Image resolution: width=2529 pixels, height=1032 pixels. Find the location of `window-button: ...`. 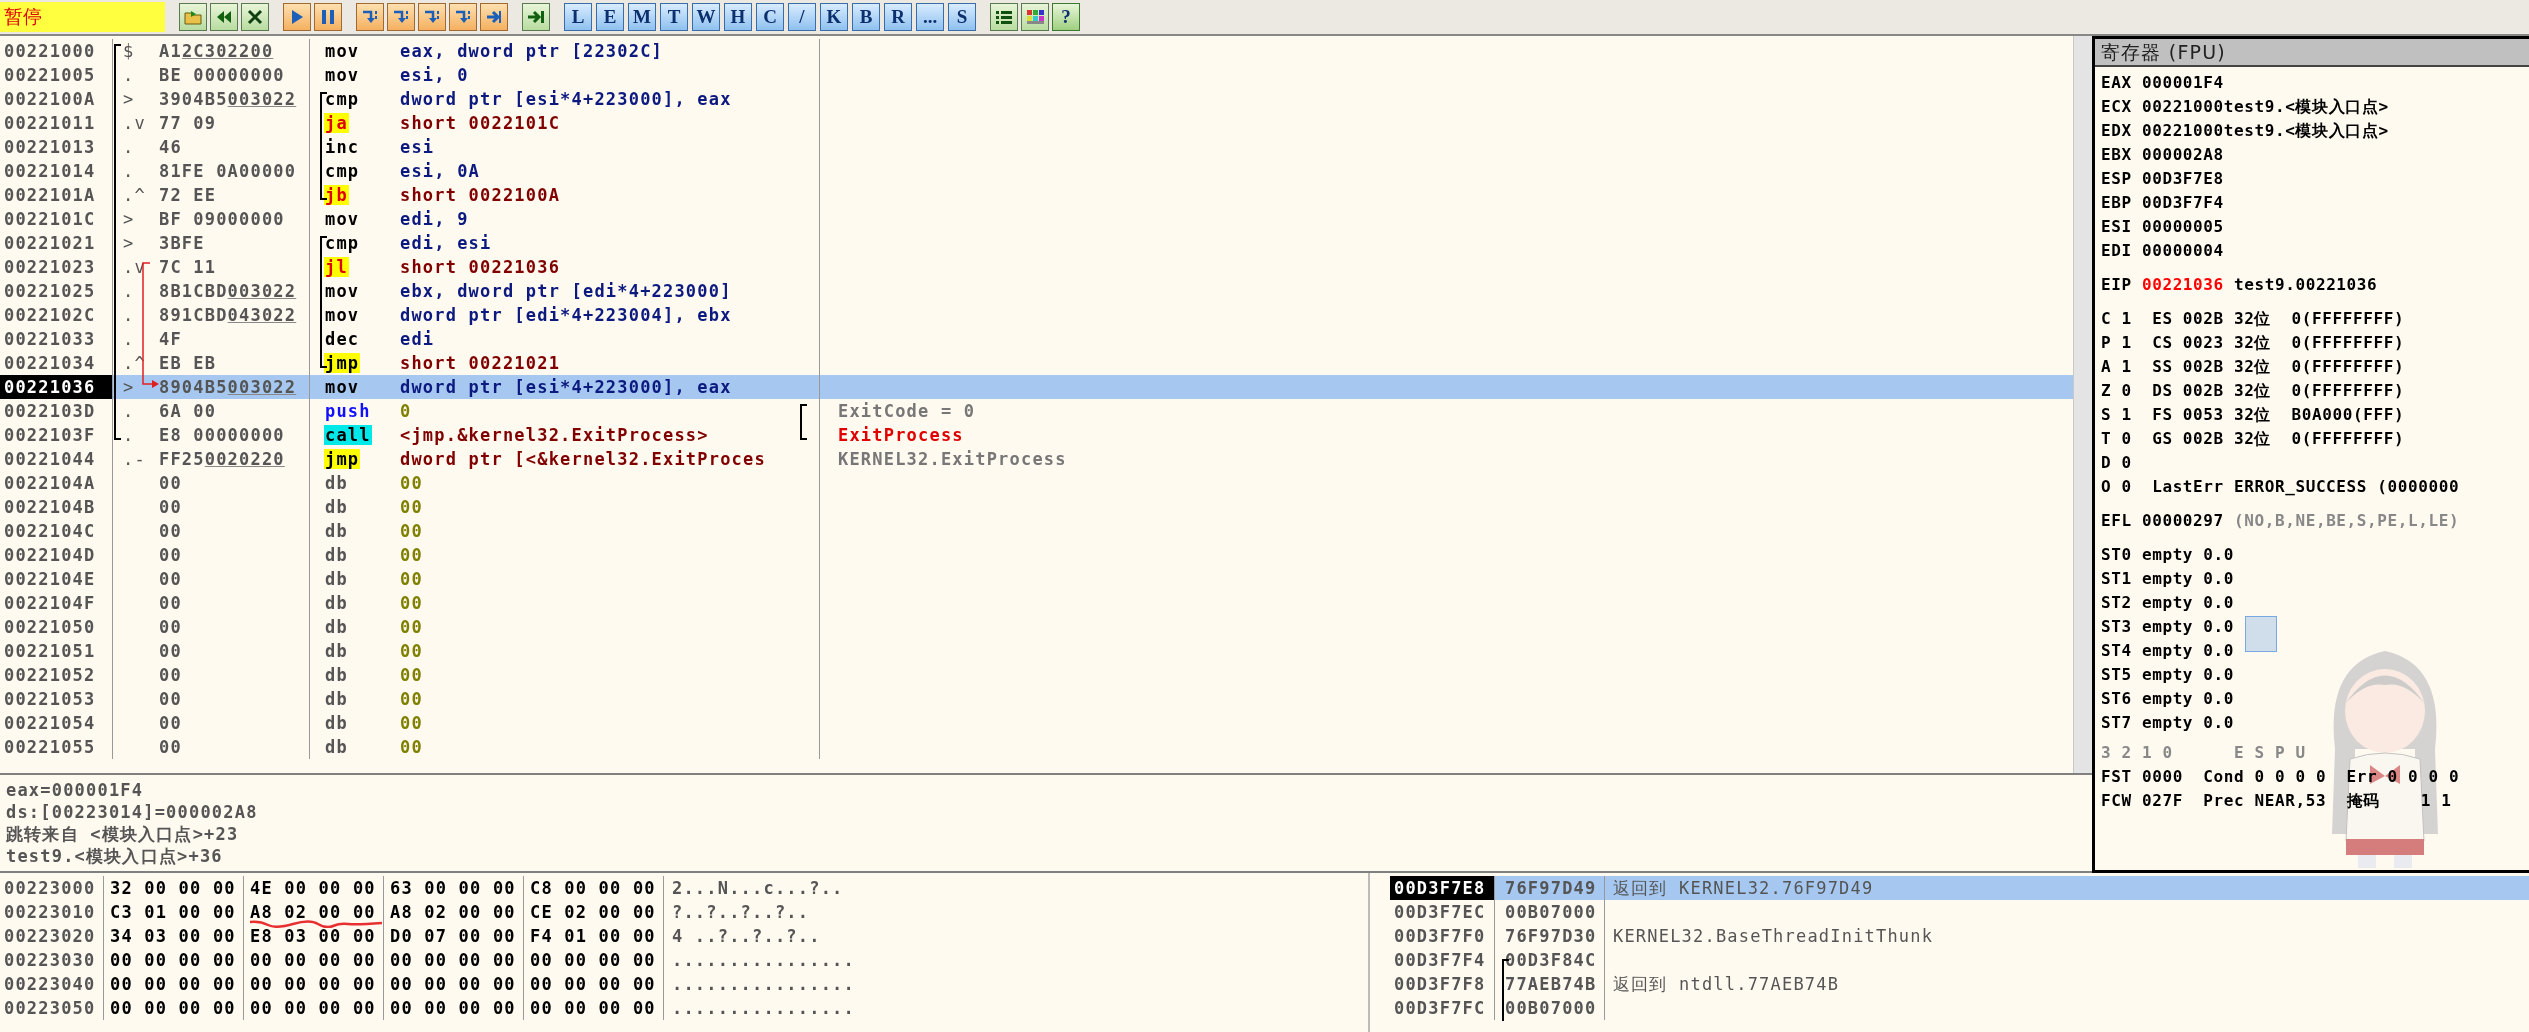

window-button: ... is located at coordinates (930, 17).